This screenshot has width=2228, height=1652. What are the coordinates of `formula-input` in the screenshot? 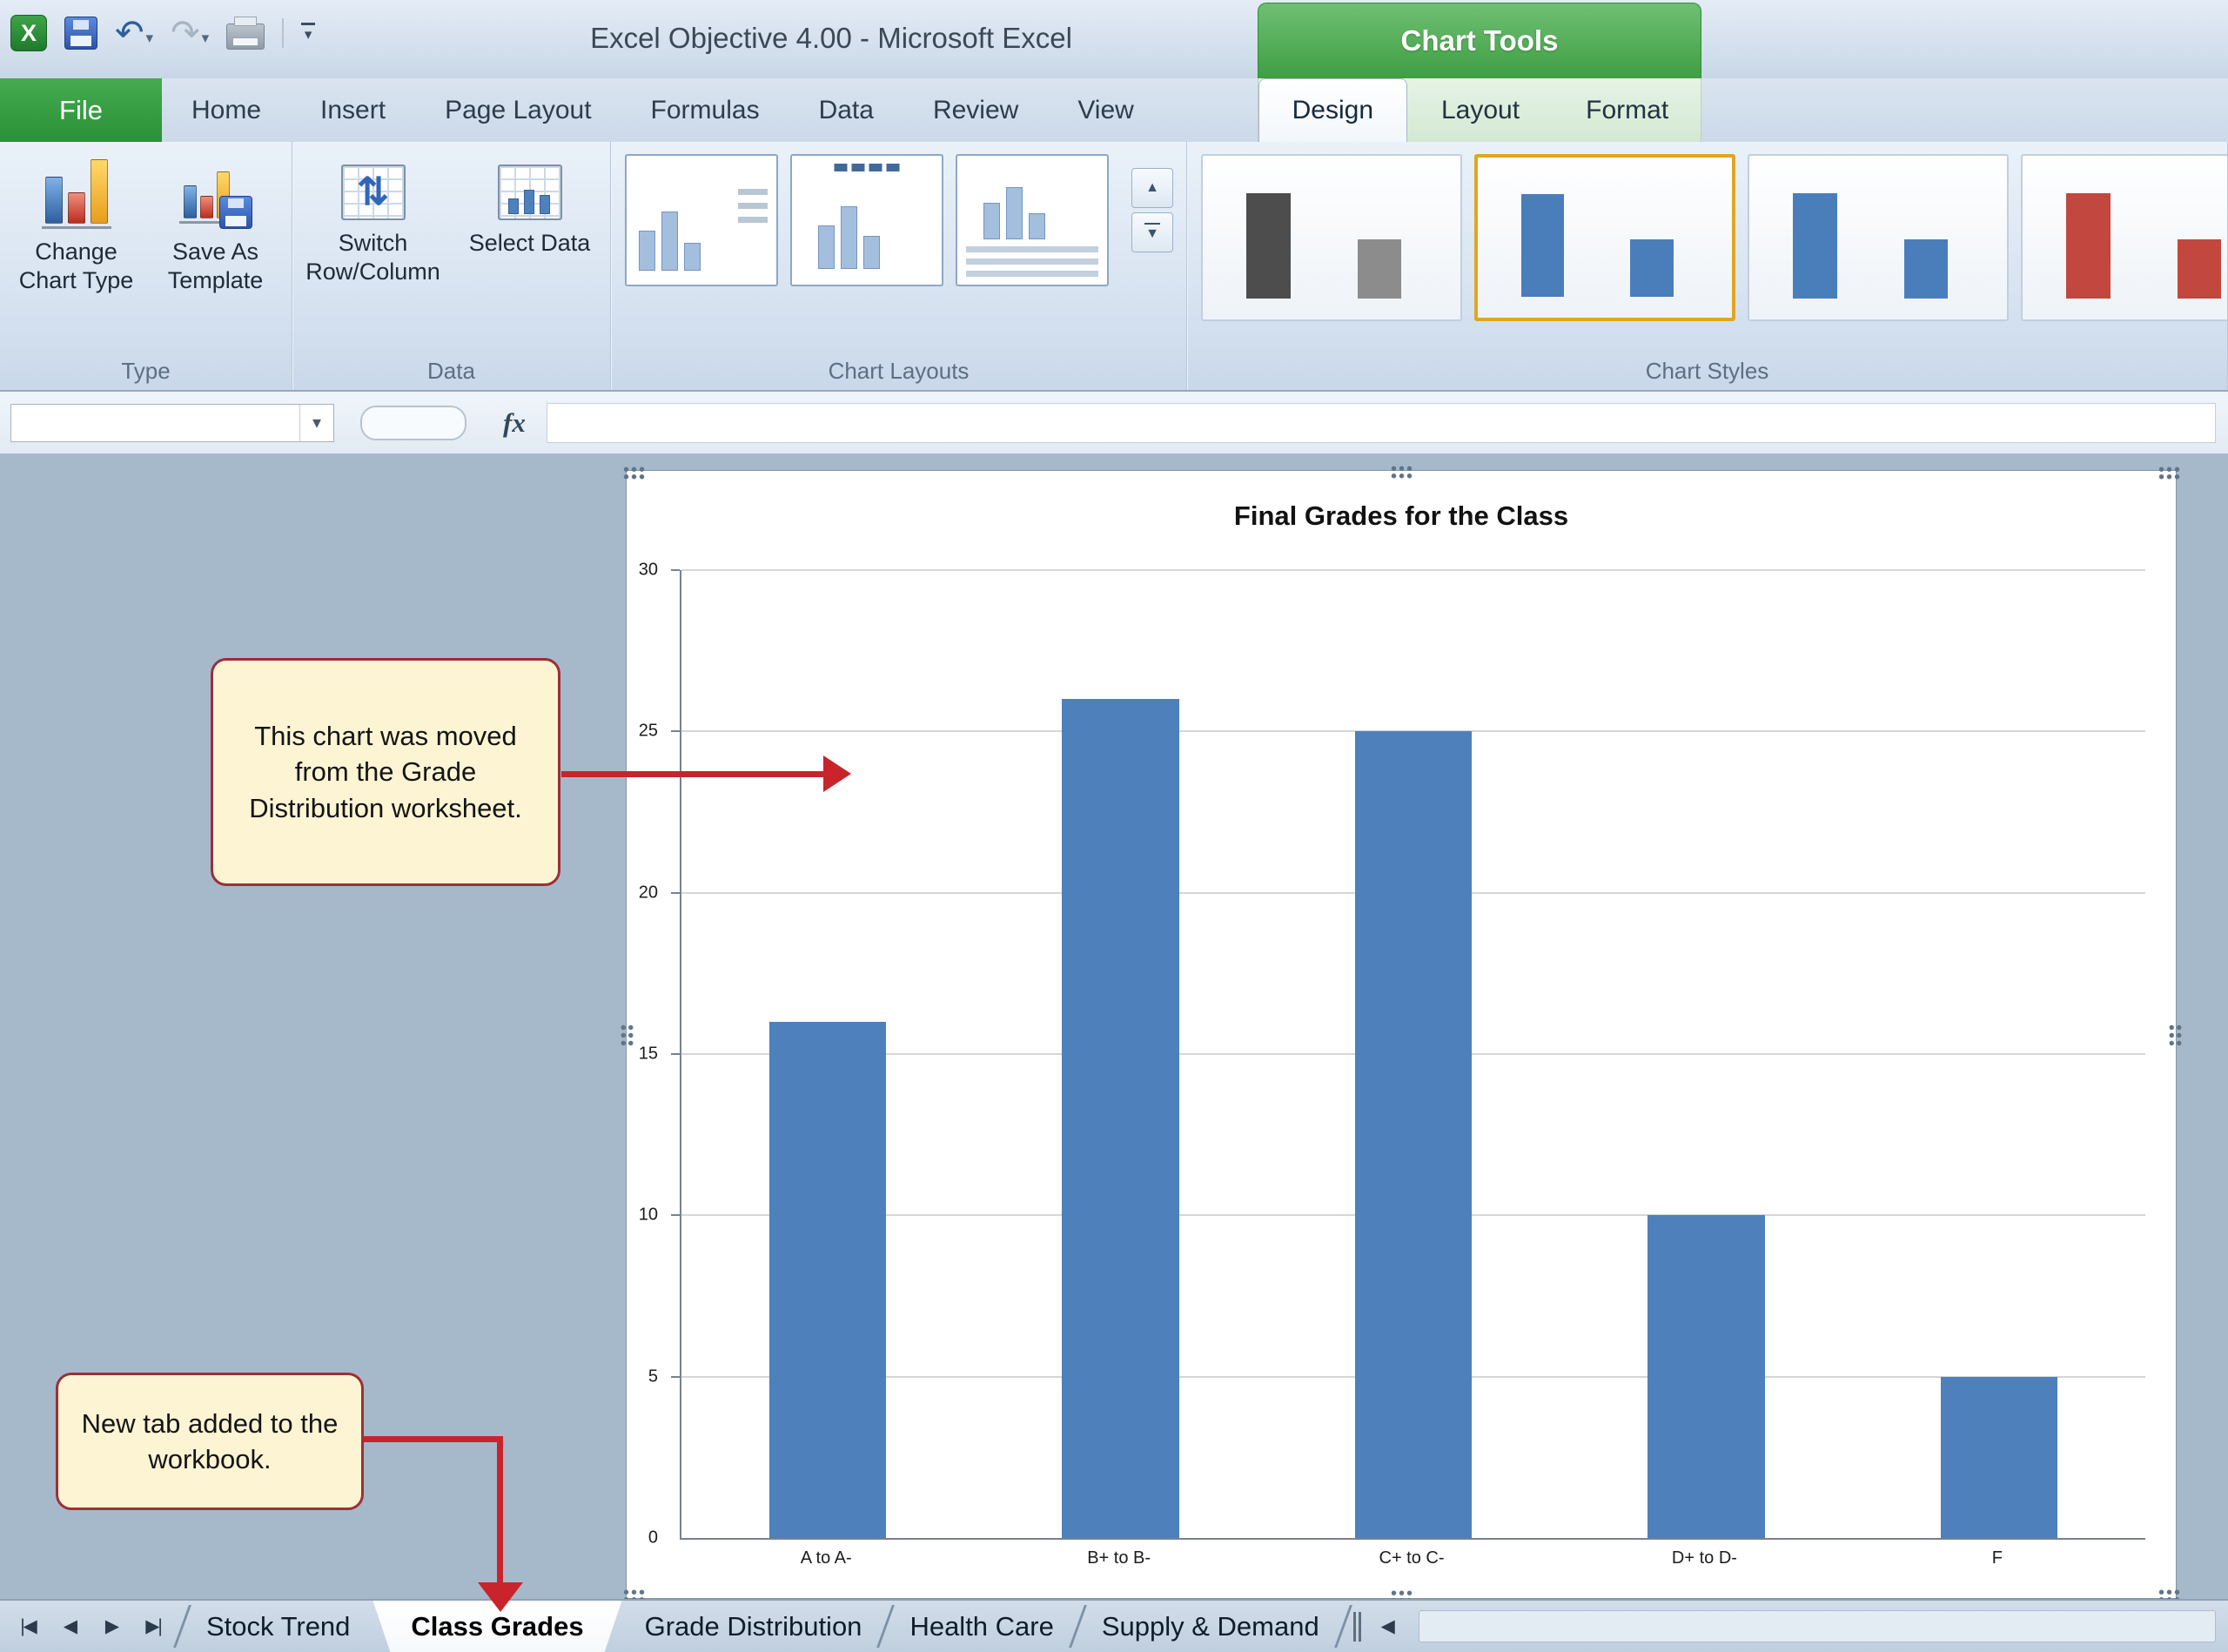 It's located at (1381, 423).